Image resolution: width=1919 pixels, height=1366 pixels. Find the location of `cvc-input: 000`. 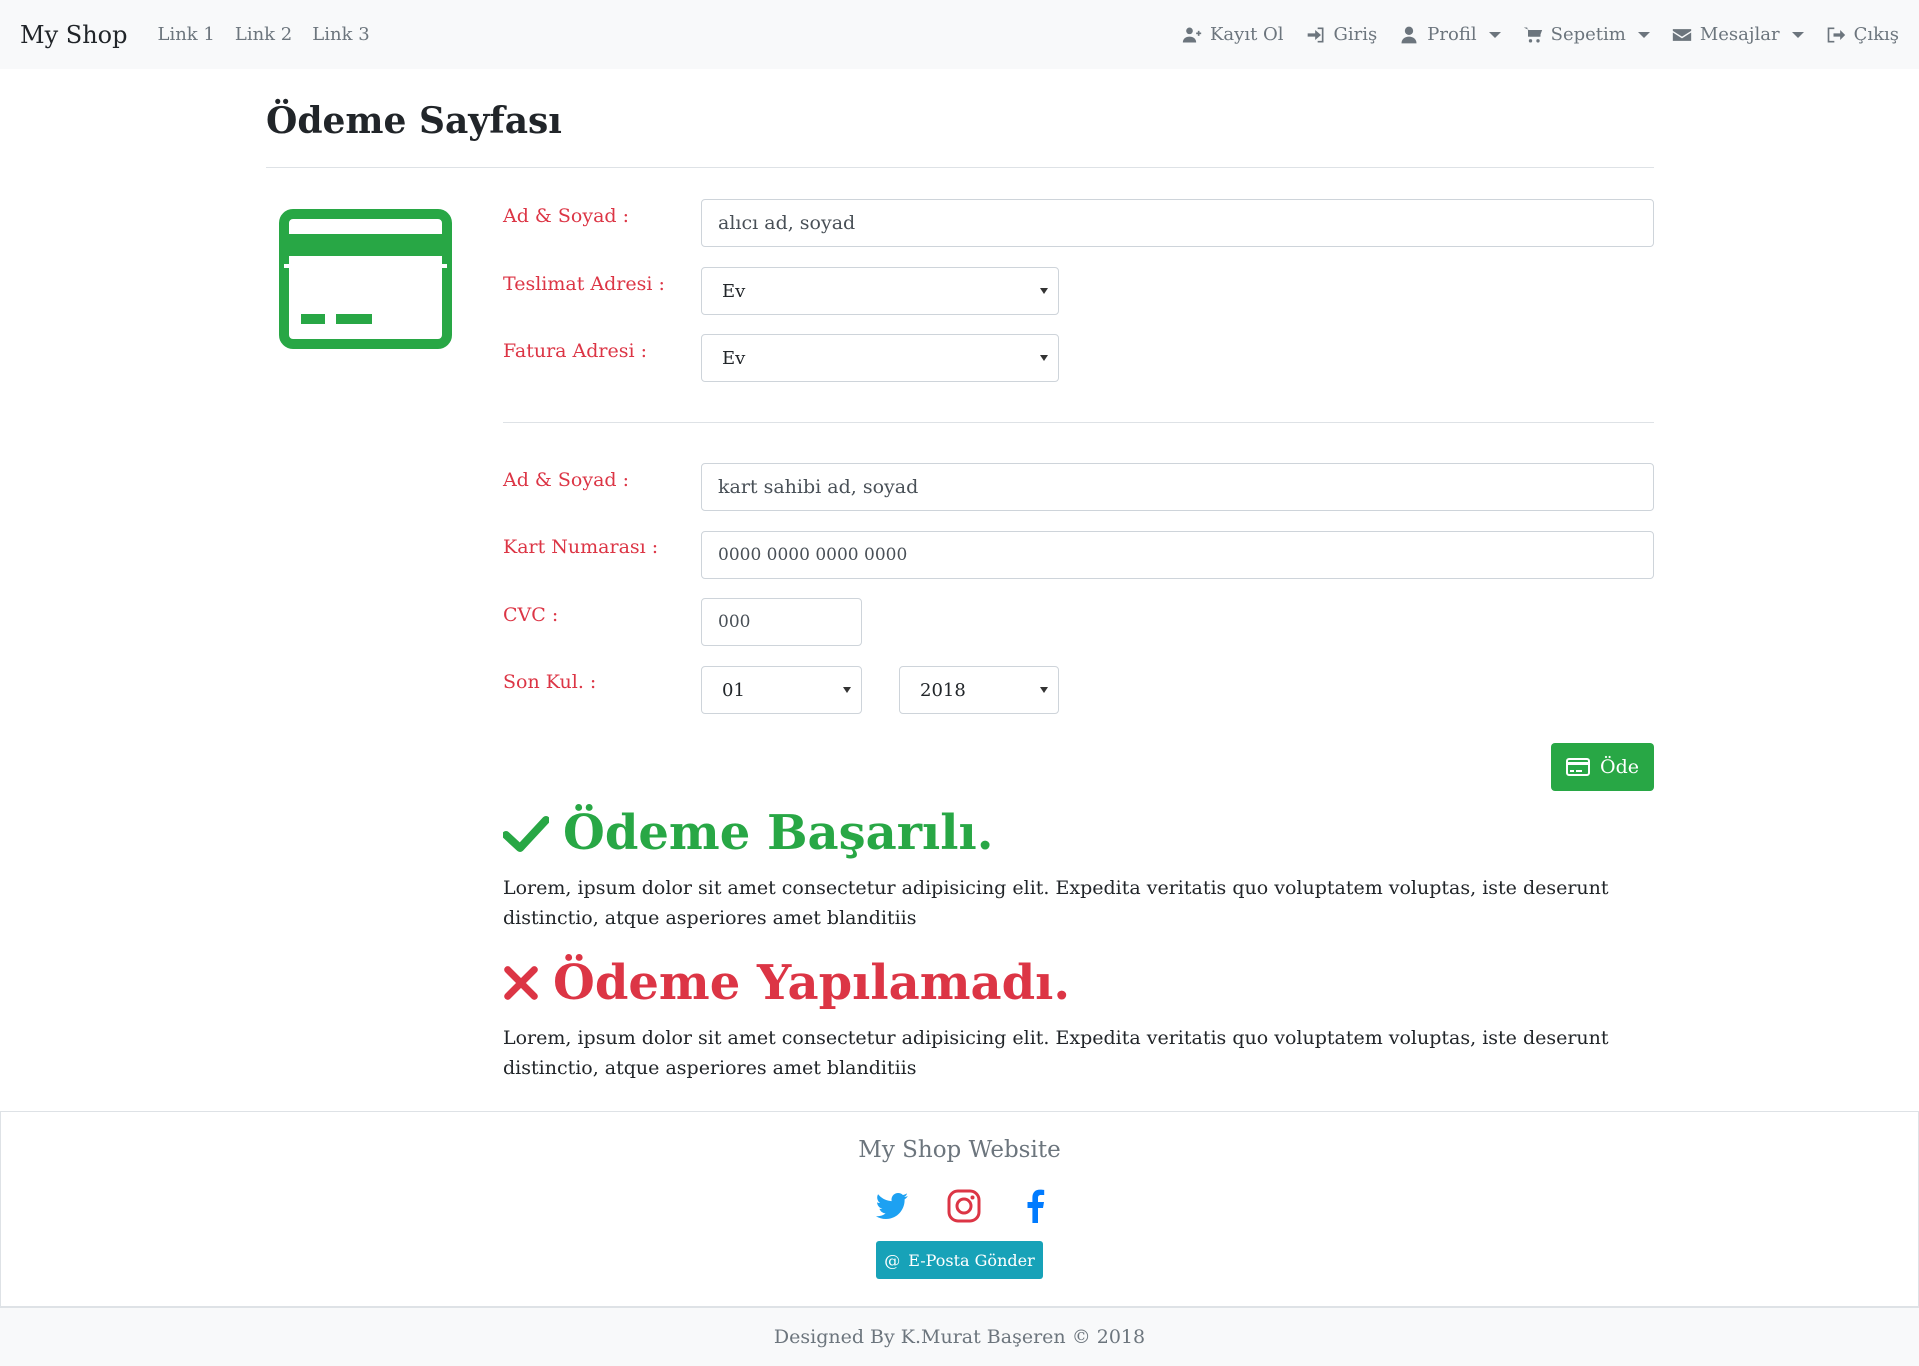

cvc-input: 000 is located at coordinates (781, 622).